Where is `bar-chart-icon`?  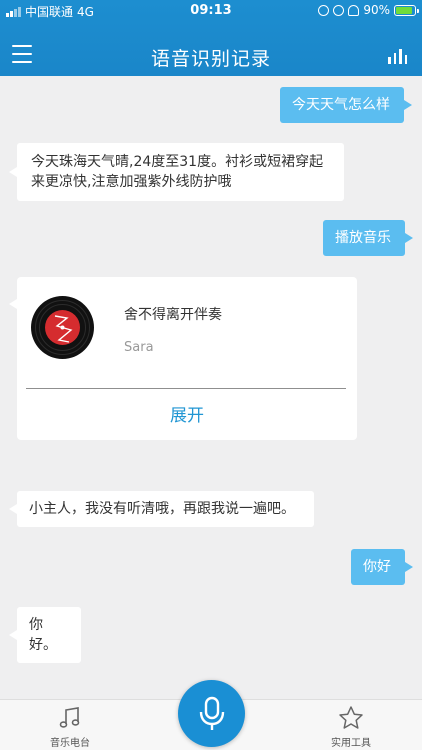
bar-chart-icon is located at coordinates (399, 56).